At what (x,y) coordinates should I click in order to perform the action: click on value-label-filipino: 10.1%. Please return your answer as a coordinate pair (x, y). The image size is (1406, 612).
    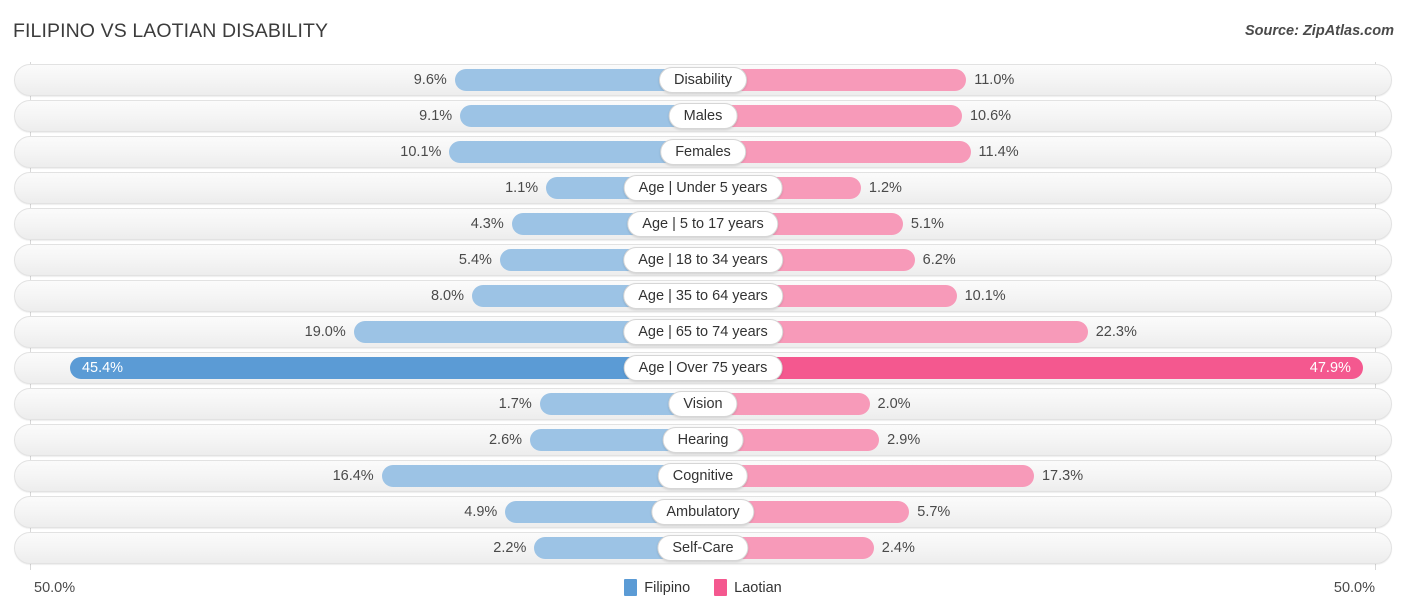
    Looking at the image, I should click on (421, 152).